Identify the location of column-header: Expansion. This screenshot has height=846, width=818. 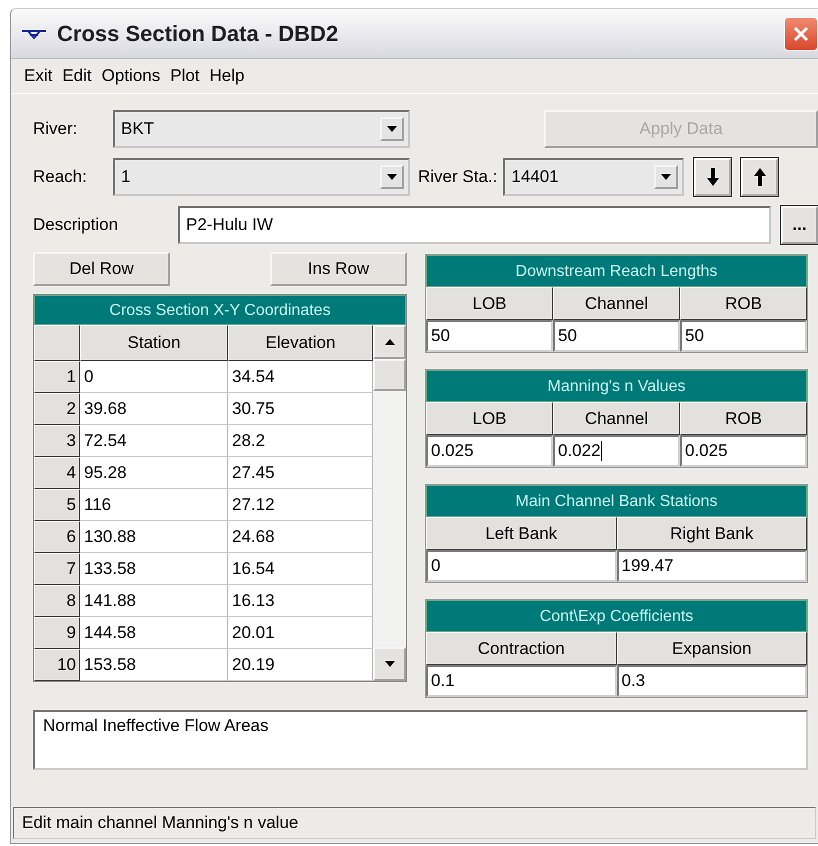
(711, 648).